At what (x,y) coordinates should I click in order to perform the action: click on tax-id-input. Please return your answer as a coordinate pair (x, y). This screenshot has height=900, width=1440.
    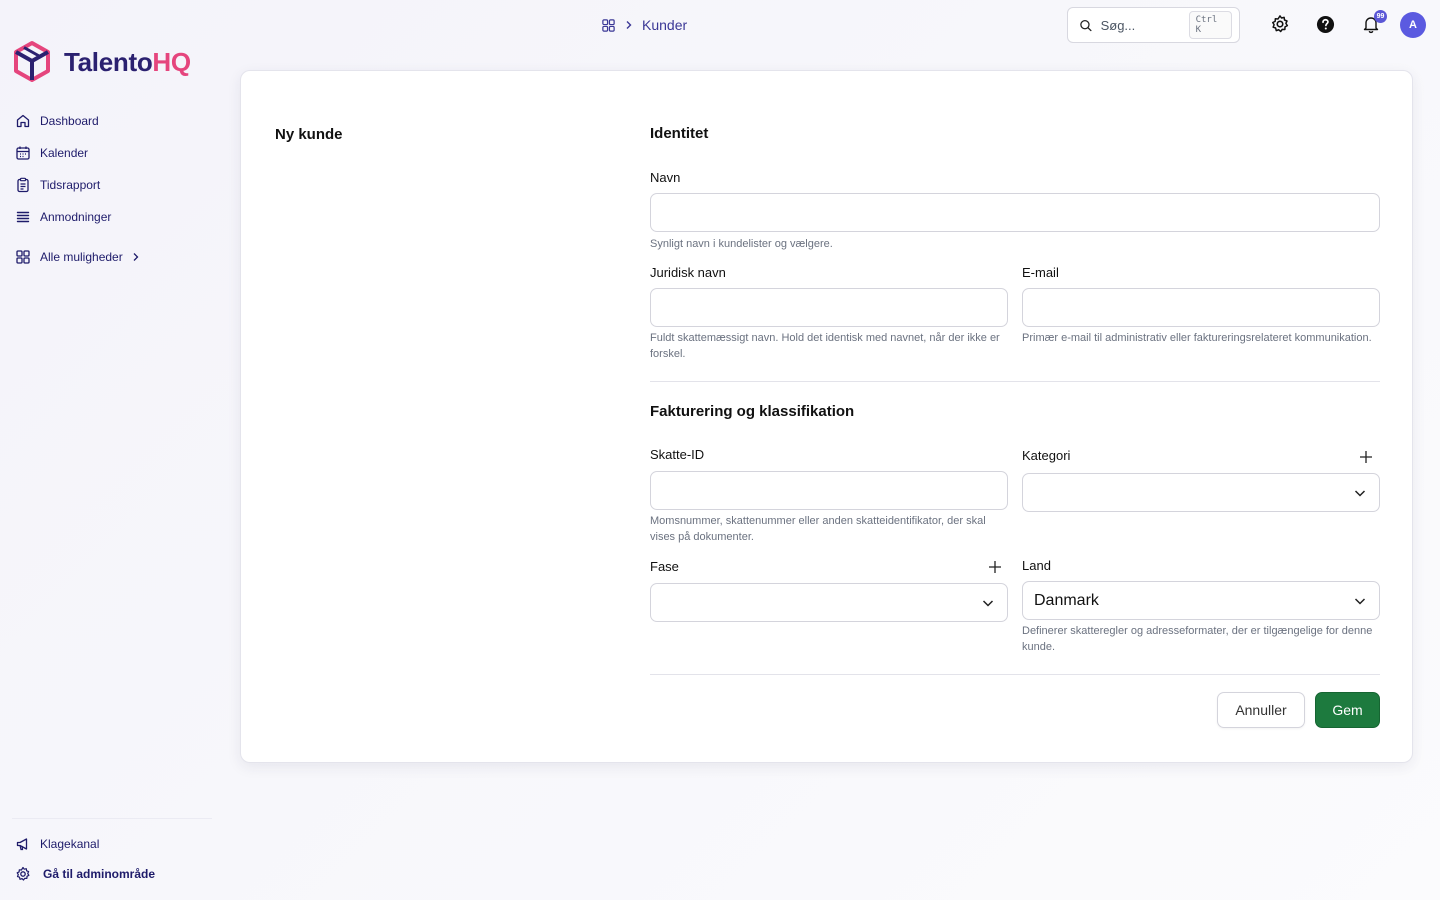
    Looking at the image, I should click on (829, 490).